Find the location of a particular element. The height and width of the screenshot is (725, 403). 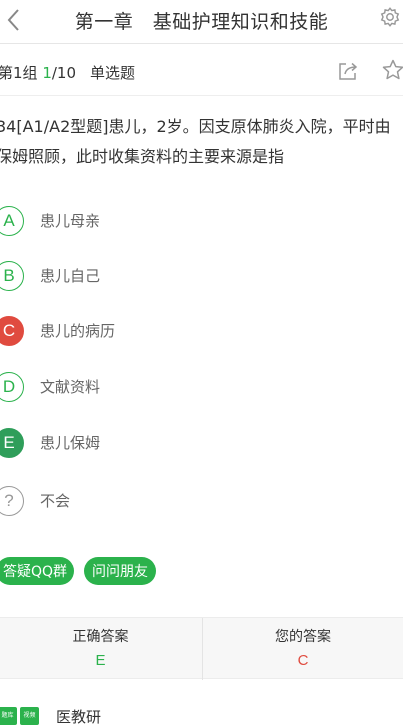

total-question-count: /10 is located at coordinates (64, 73).